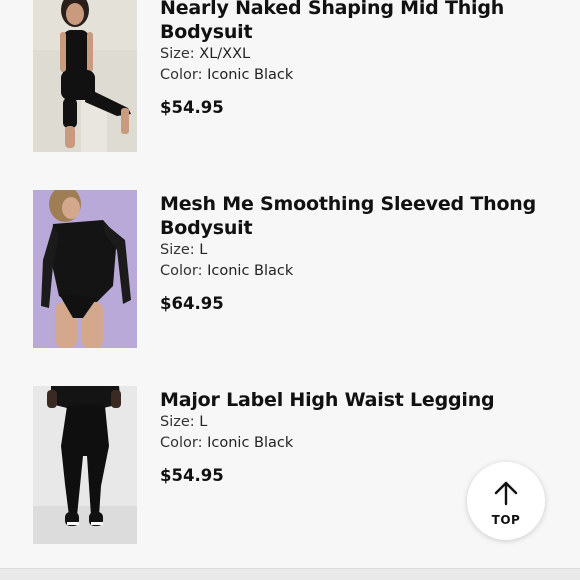  I want to click on arrow-up-icon, so click(506, 495).